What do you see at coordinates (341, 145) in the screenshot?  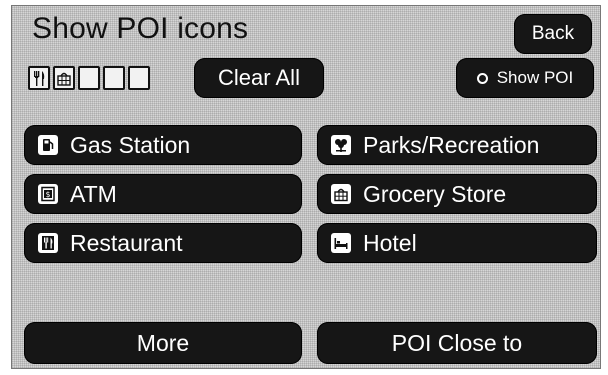 I see `parks-icon` at bounding box center [341, 145].